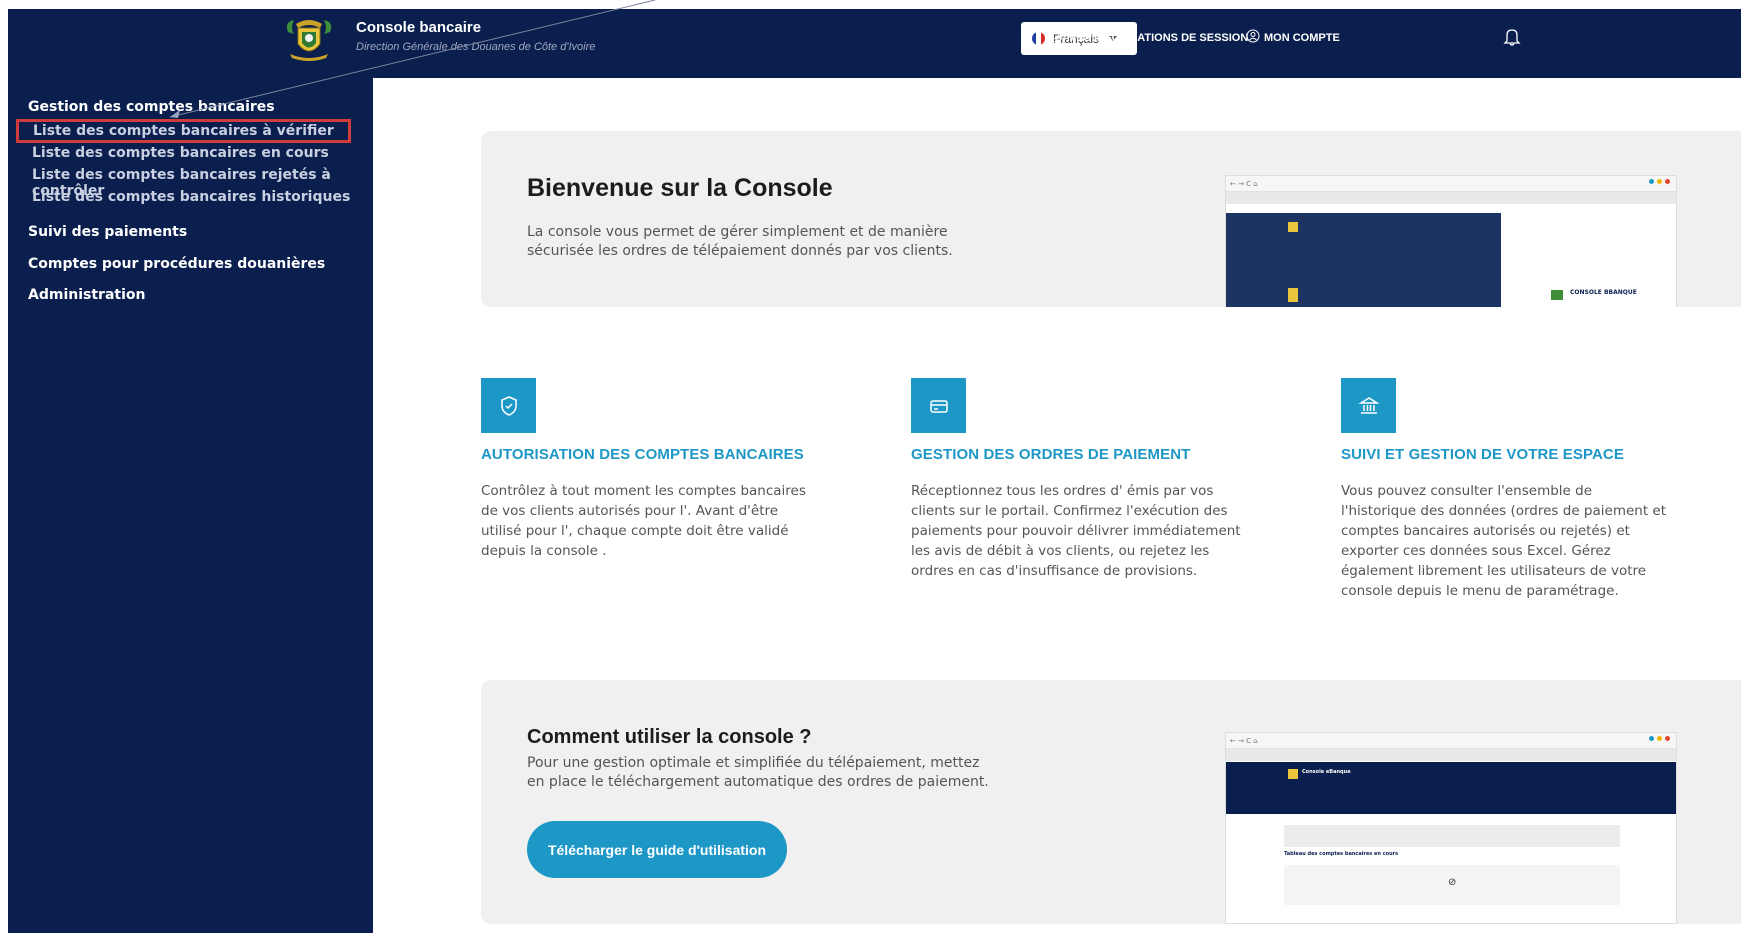 The height and width of the screenshot is (933, 1741). I want to click on preview-brand-logo, so click(1557, 295).